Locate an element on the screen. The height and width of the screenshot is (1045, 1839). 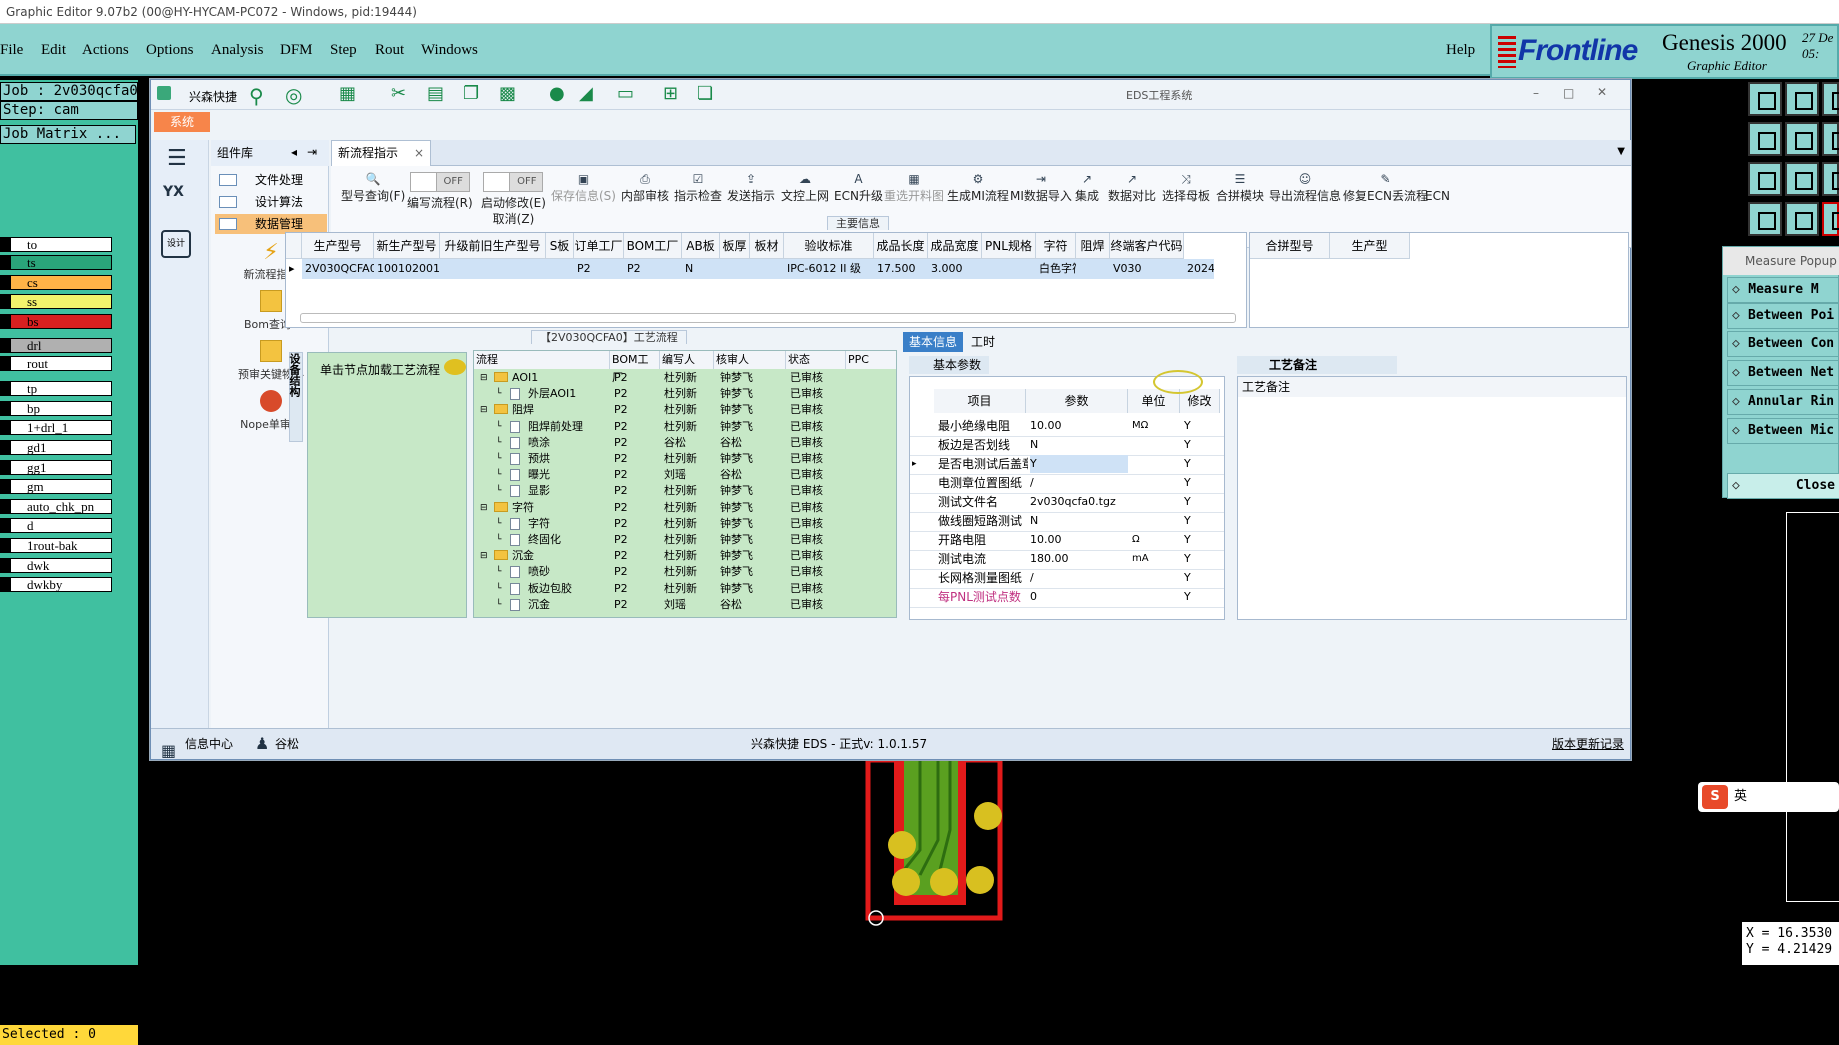
hamburger-icon: ☰ is located at coordinates (177, 158).